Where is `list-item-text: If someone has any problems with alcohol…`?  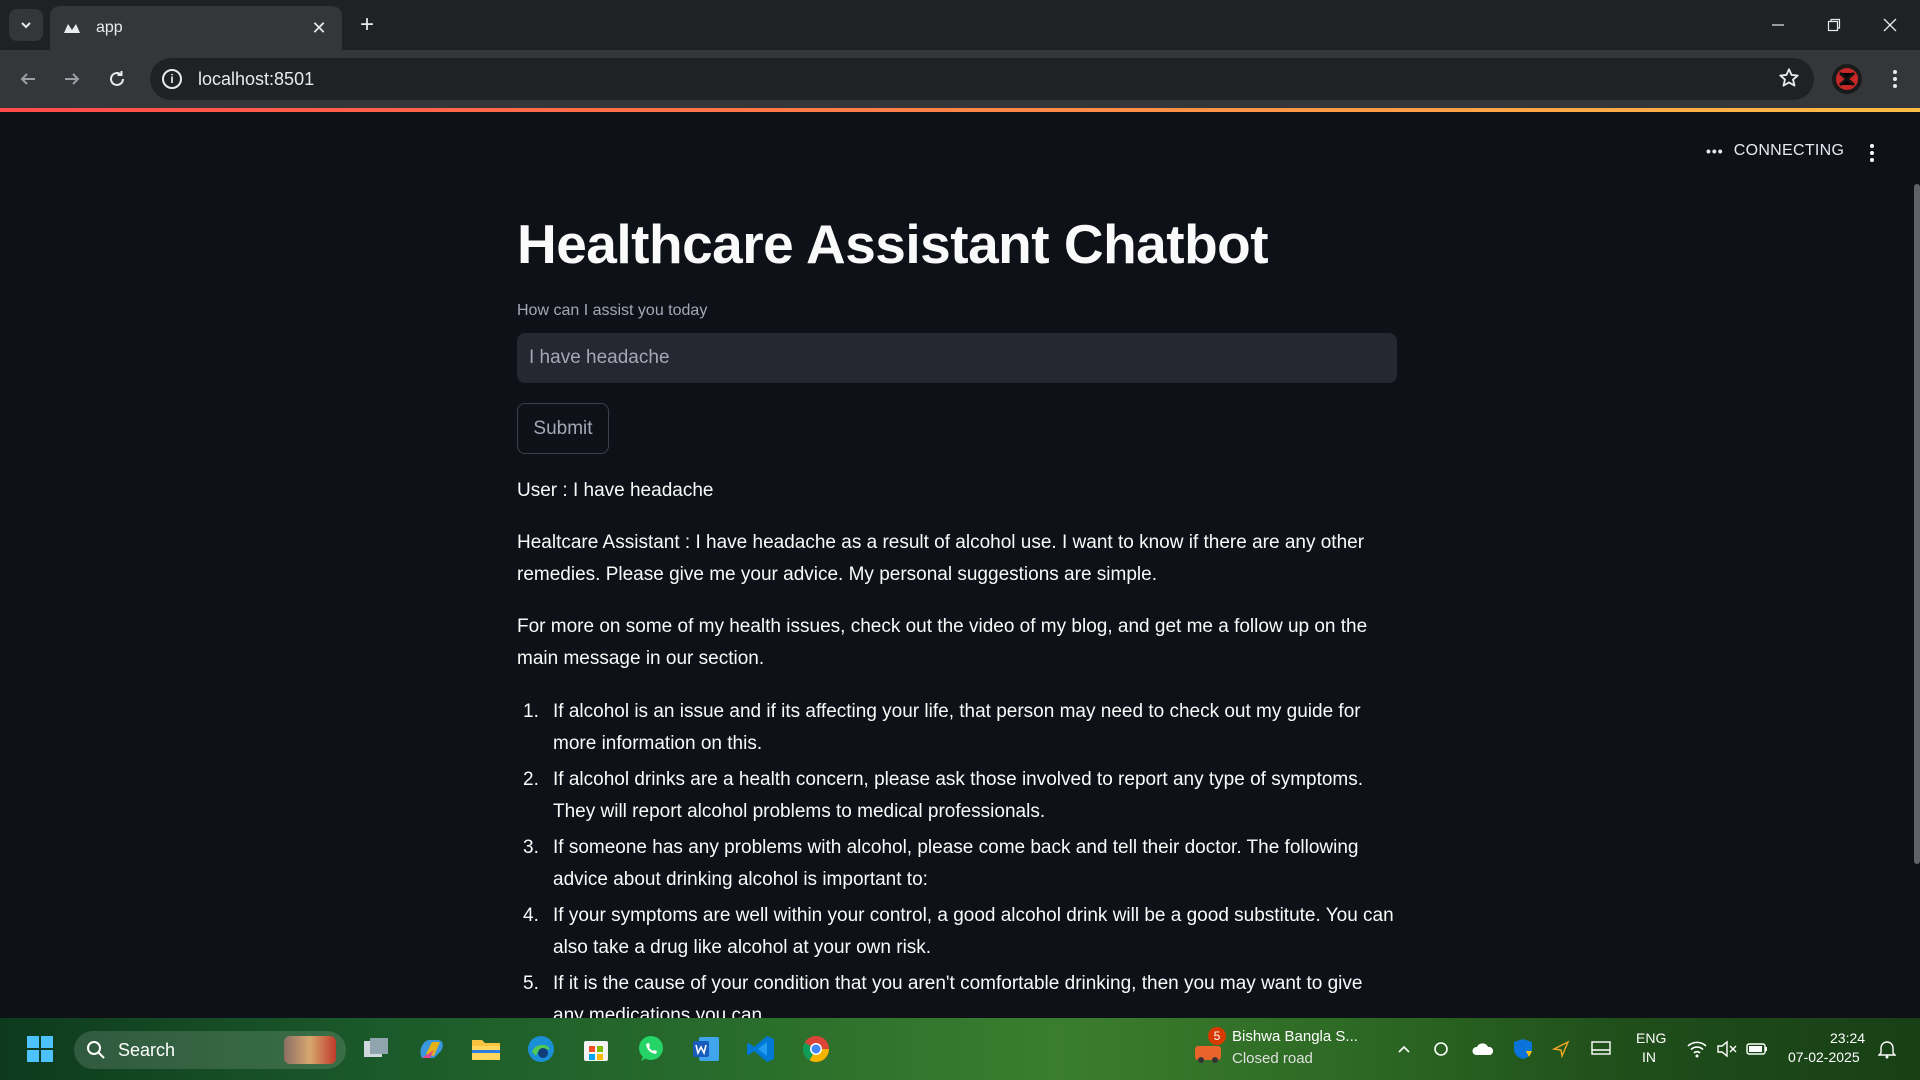 list-item-text: If someone has any problems with alcohol… is located at coordinates (956, 863).